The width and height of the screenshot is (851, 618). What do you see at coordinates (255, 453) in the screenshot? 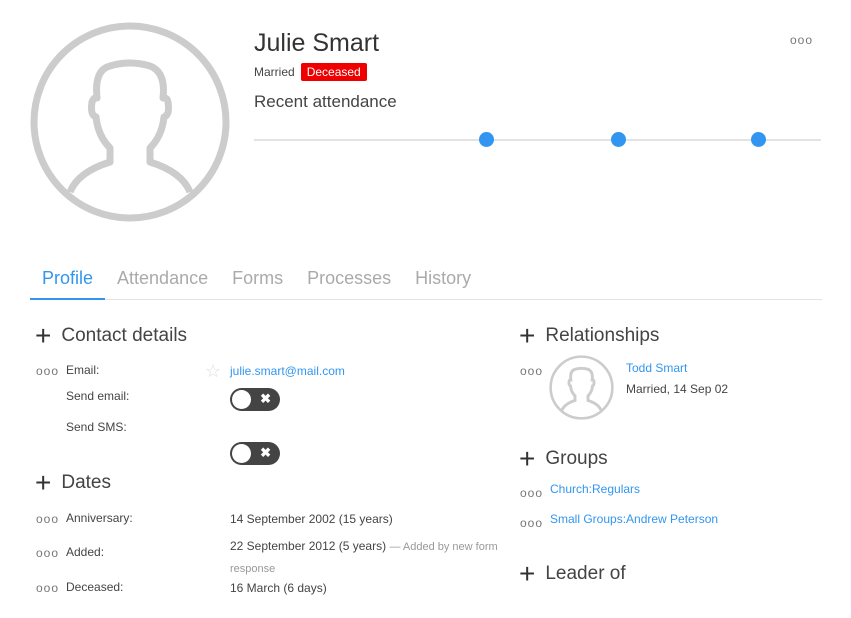
I see `send-sms-toggle: ✖` at bounding box center [255, 453].